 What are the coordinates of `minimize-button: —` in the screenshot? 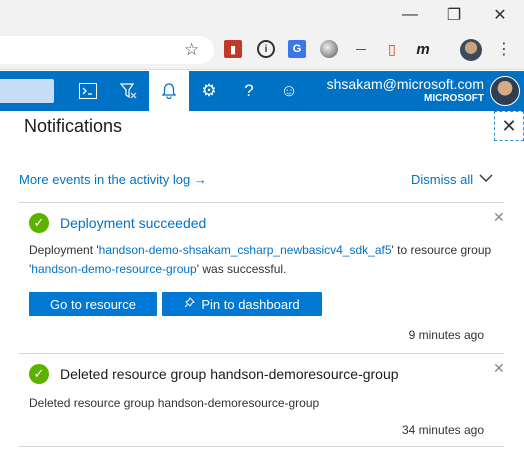 It's located at (410, 15).